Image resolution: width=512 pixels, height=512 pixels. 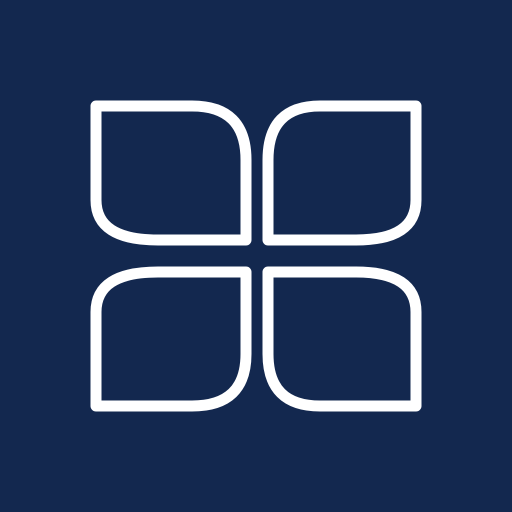 What do you see at coordinates (342, 173) in the screenshot?
I see `top-right-petal` at bounding box center [342, 173].